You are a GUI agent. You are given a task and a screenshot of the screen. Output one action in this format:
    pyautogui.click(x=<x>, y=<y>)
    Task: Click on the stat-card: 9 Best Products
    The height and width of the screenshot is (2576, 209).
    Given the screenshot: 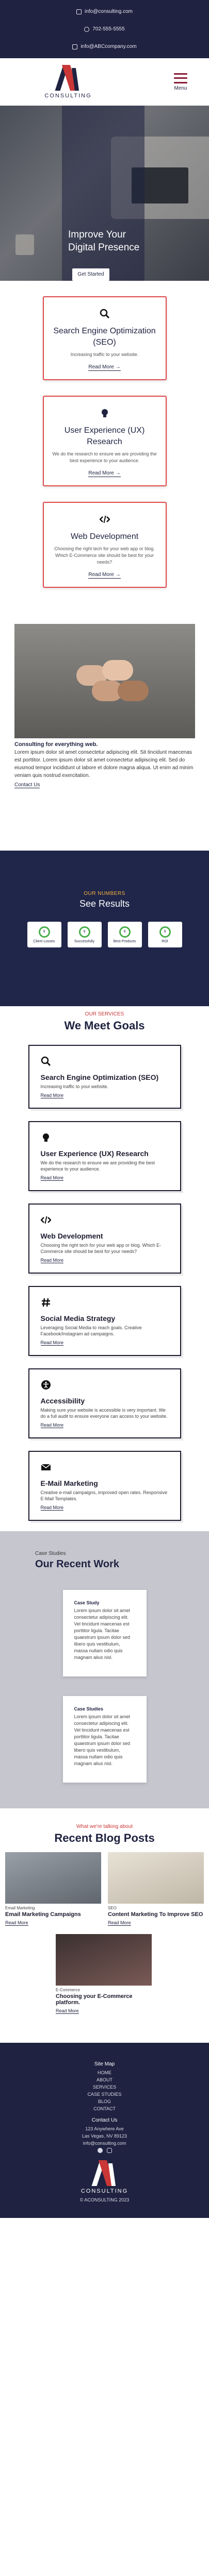 What is the action you would take?
    pyautogui.click(x=124, y=934)
    